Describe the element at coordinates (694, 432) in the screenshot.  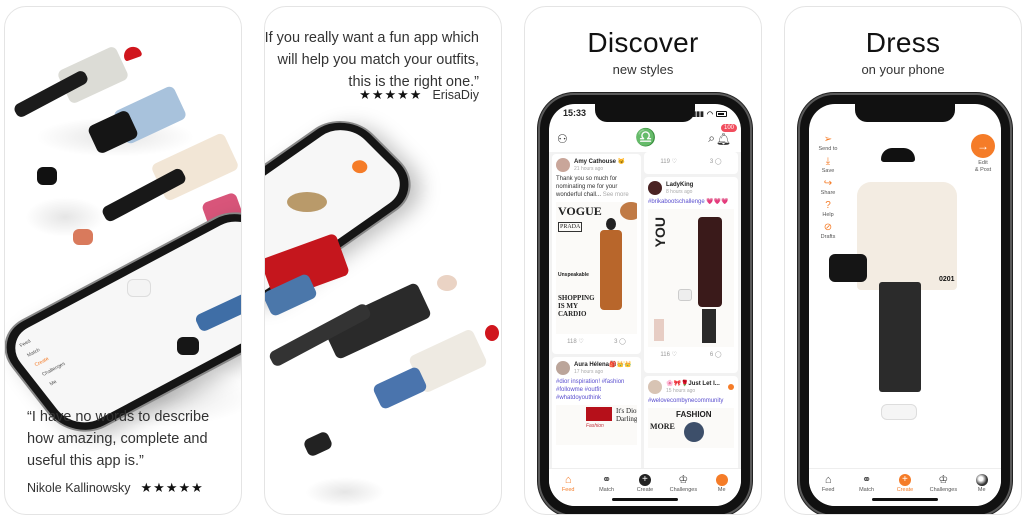
I see `collage-image` at that location.